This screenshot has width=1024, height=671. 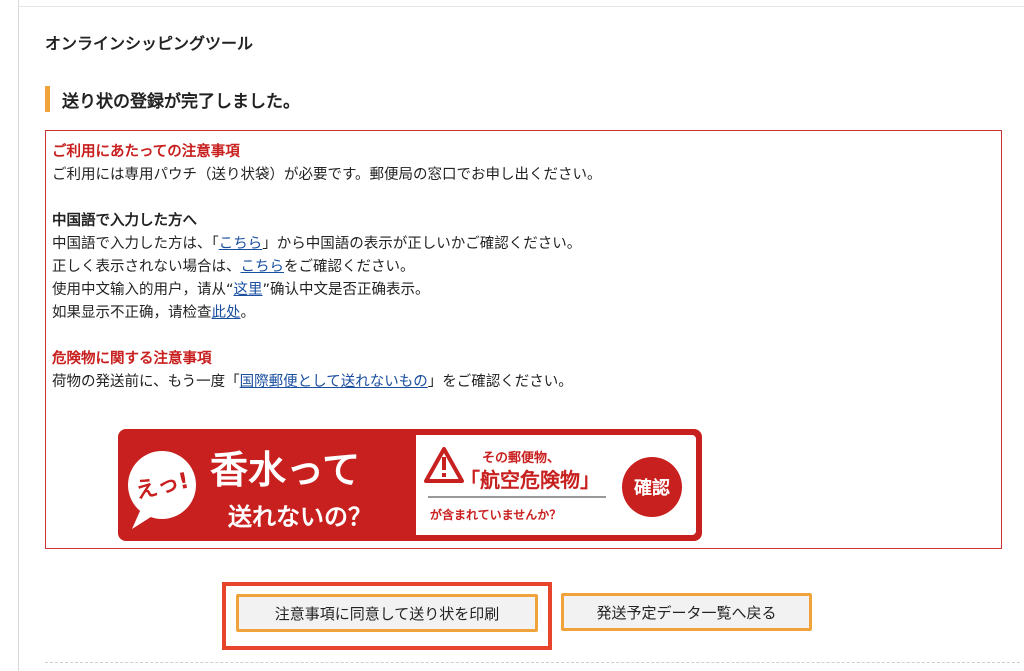 What do you see at coordinates (652, 488) in the screenshot?
I see `confirm-badge-text: 確認` at bounding box center [652, 488].